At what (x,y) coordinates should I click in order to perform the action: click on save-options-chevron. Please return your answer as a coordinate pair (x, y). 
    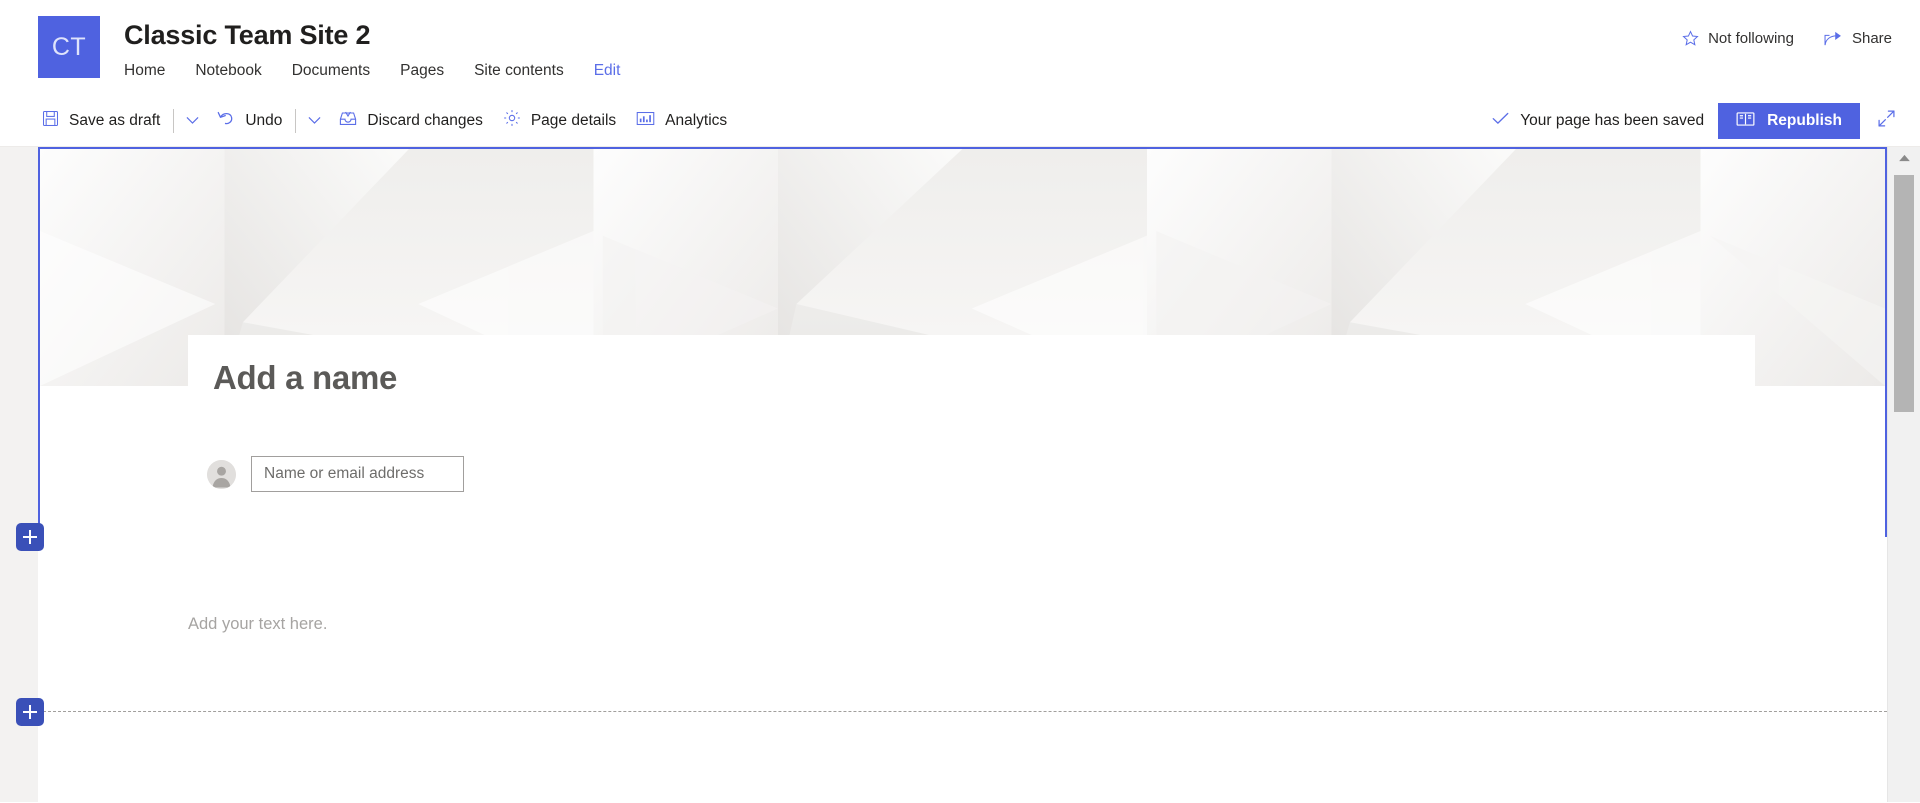
    Looking at the image, I should click on (192, 121).